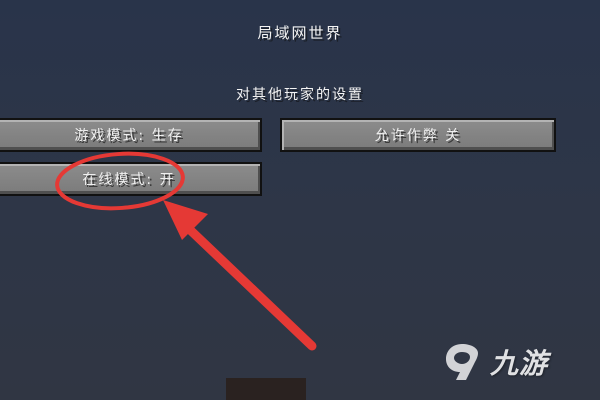 The image size is (600, 400). Describe the element at coordinates (519, 363) in the screenshot. I see `watermark-text: 九游` at that location.